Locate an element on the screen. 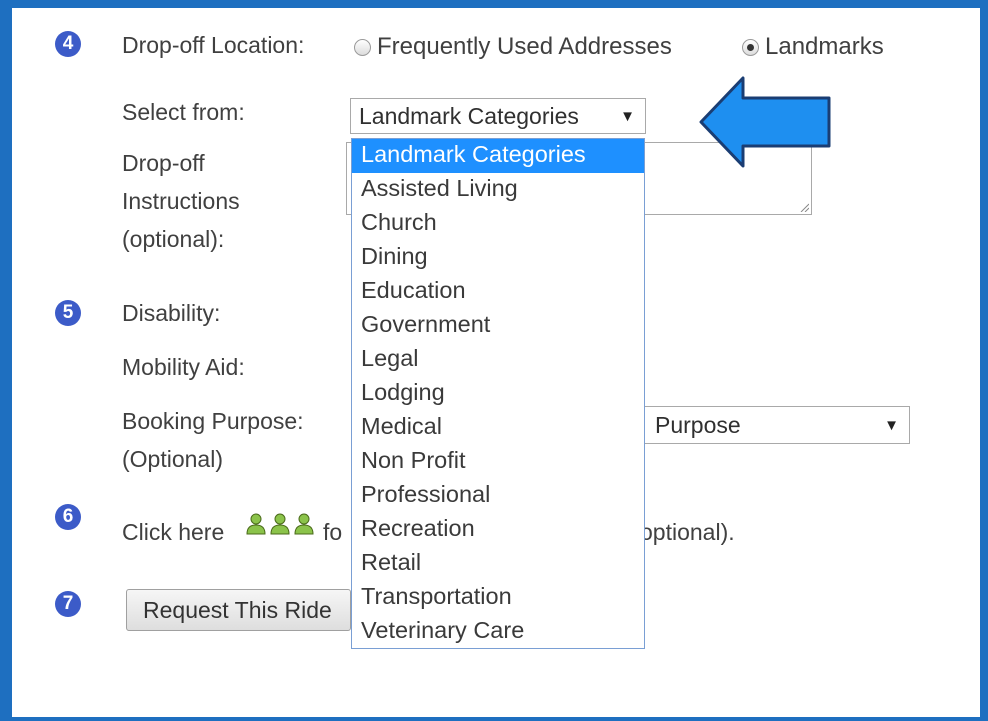  people-icon is located at coordinates (281, 524).